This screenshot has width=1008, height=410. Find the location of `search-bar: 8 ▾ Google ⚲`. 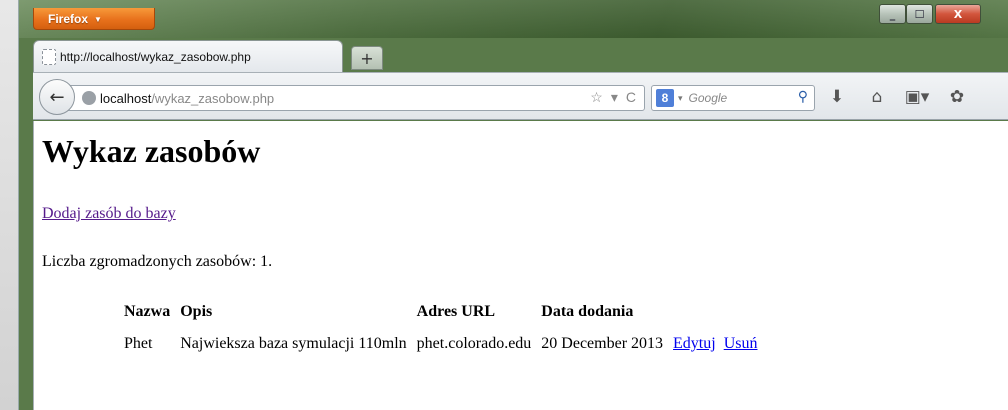

search-bar: 8 ▾ Google ⚲ is located at coordinates (733, 98).